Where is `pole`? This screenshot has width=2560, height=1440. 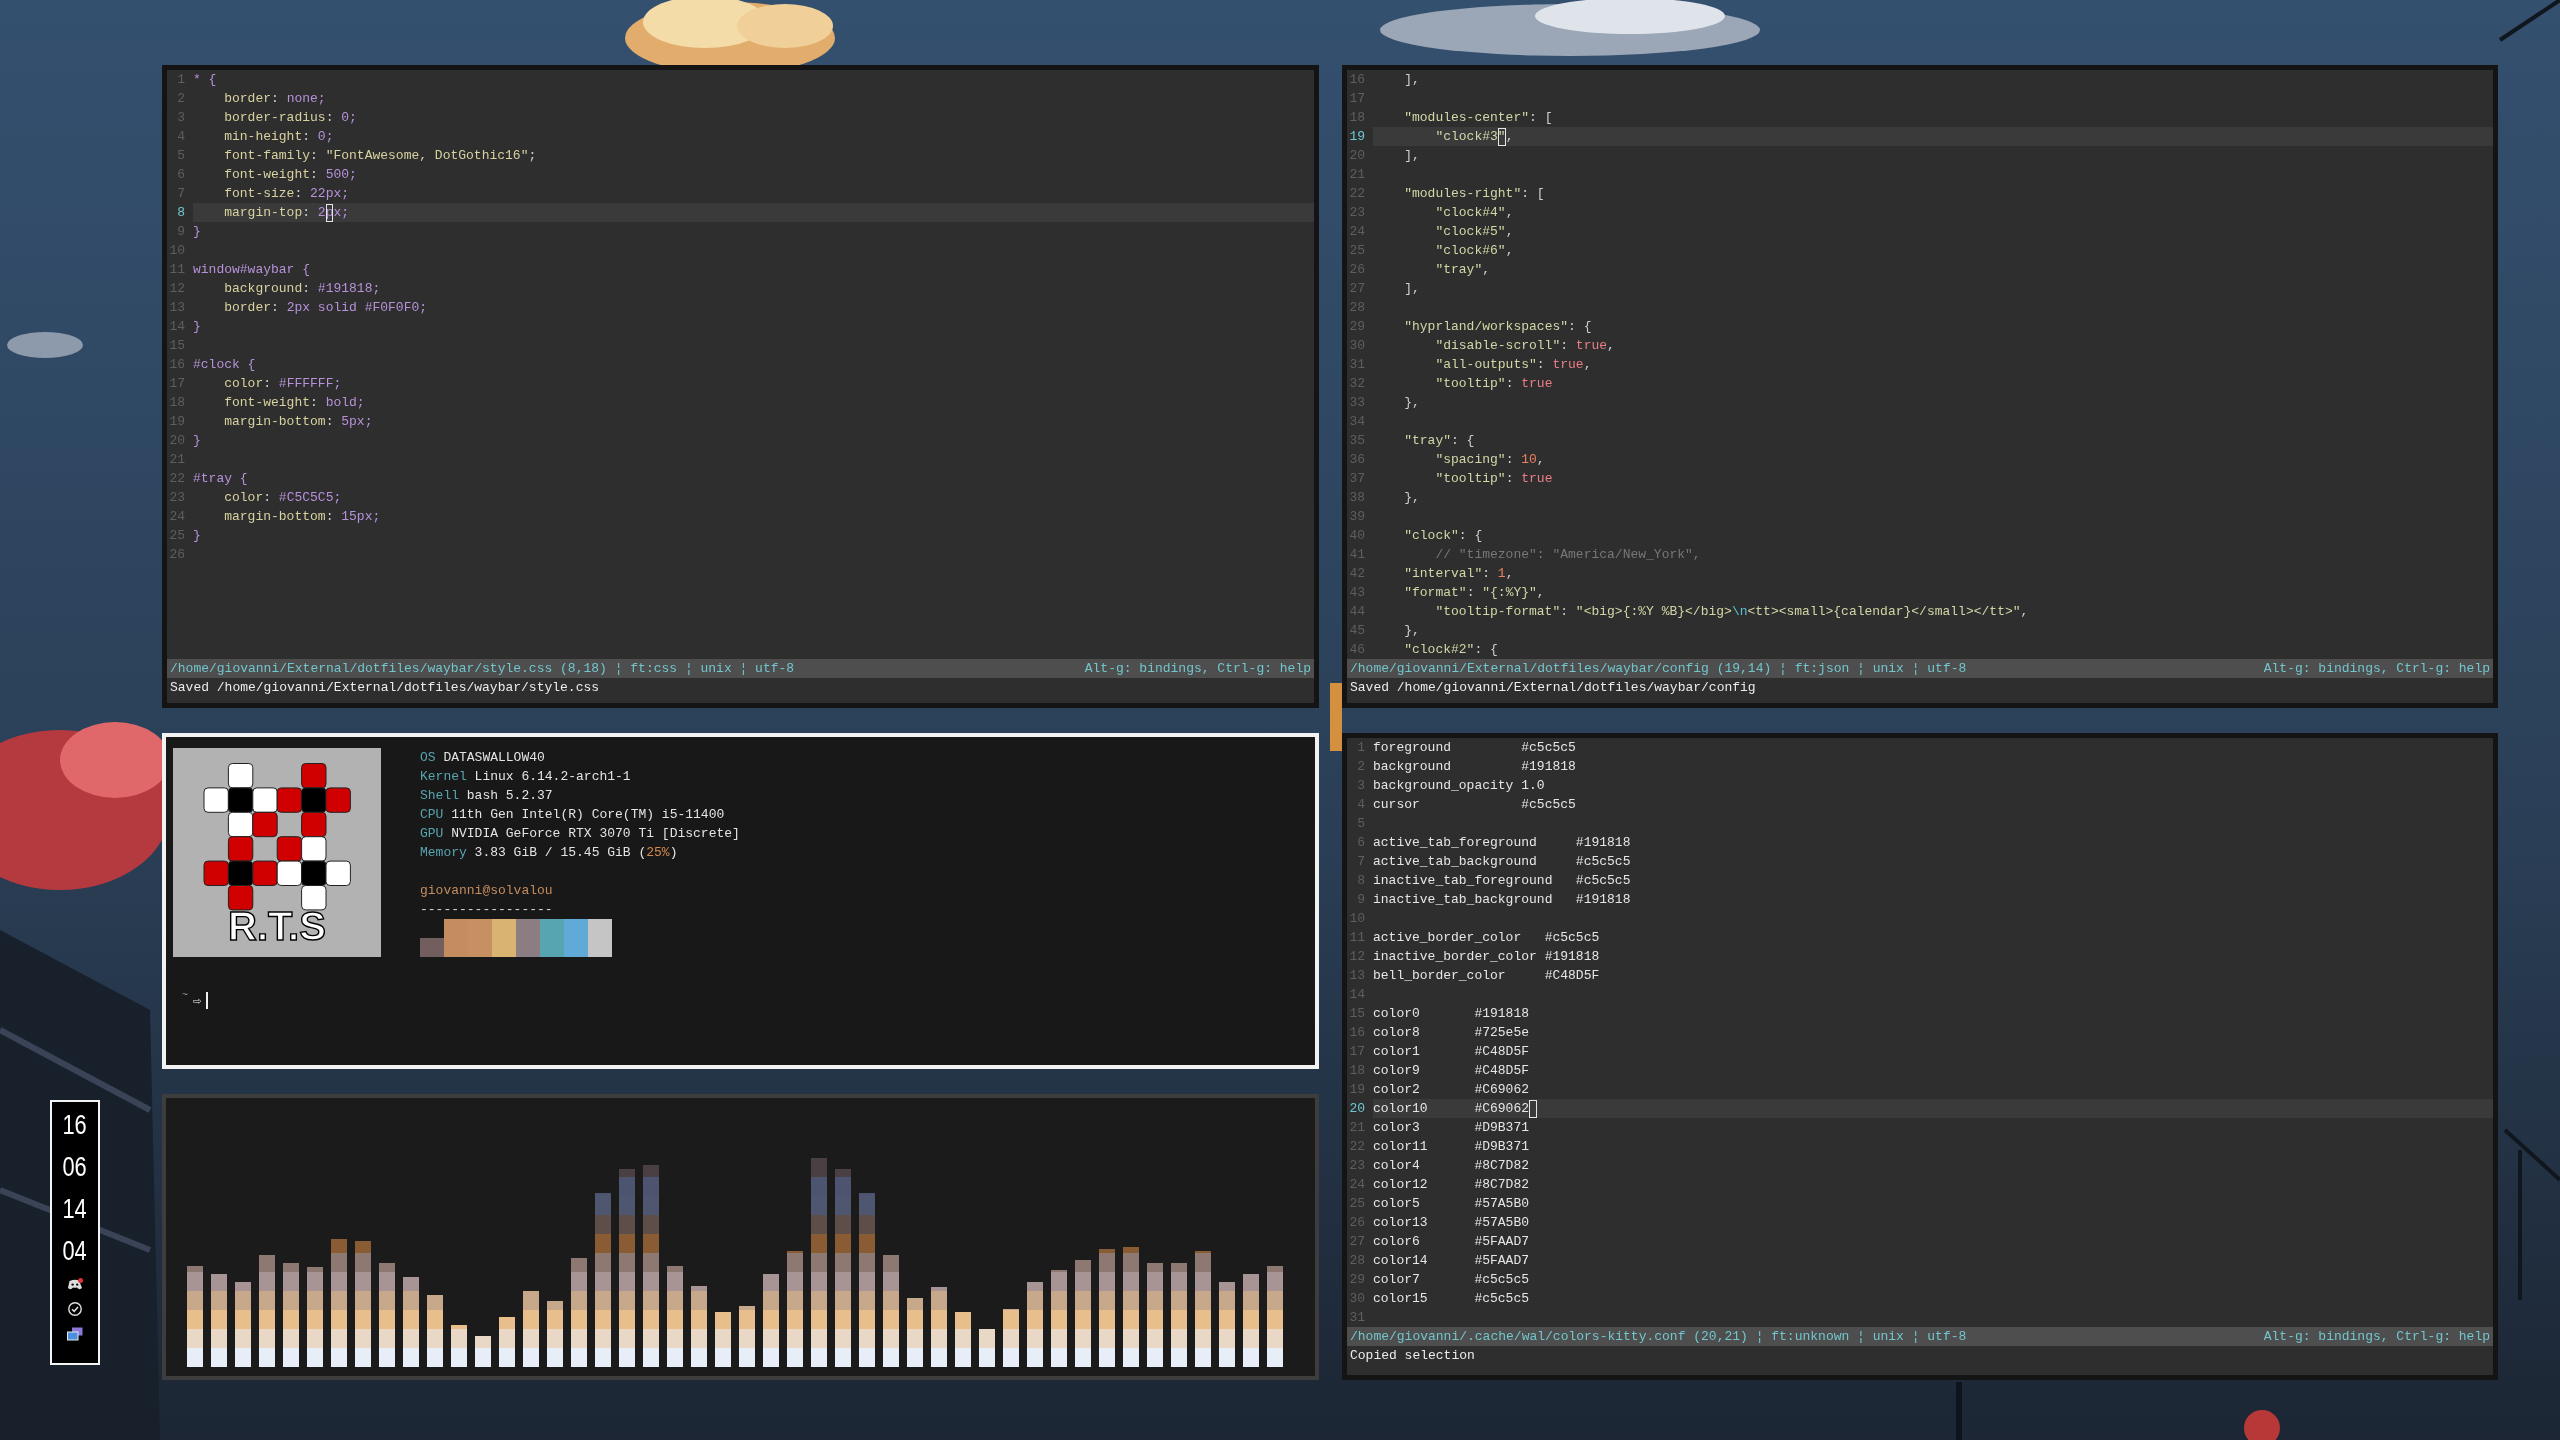 pole is located at coordinates (1959, 1411).